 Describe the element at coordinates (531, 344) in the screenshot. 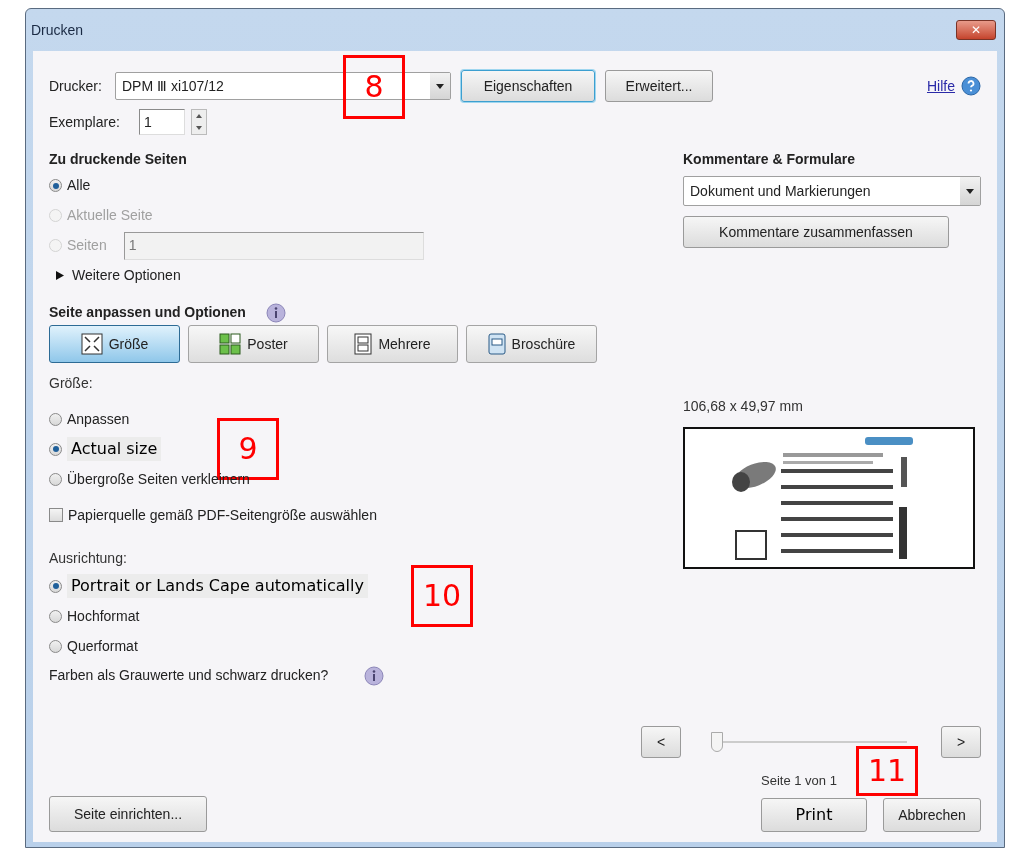

I see `mode-tab: Broschüre` at that location.